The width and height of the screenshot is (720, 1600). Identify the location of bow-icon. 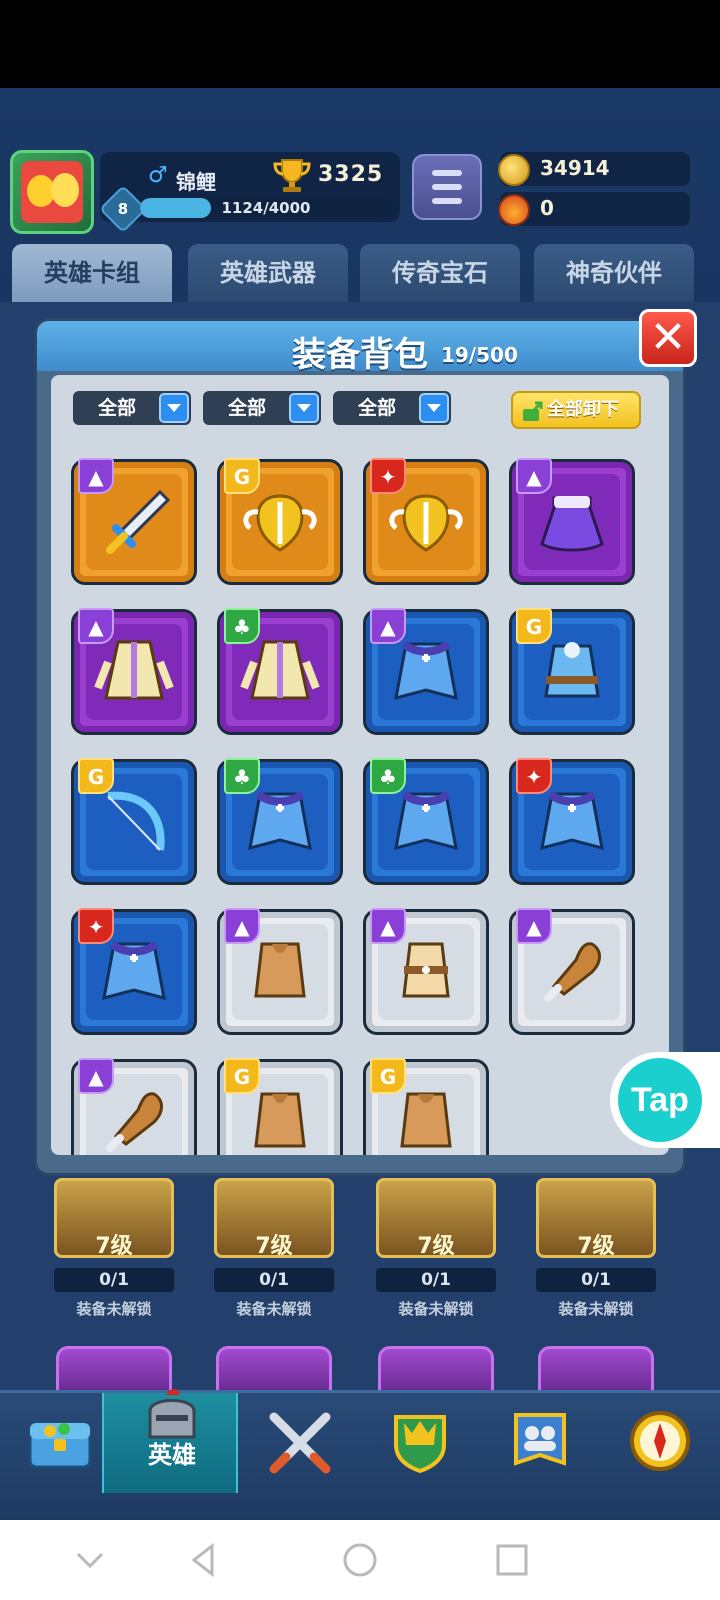
(136, 821).